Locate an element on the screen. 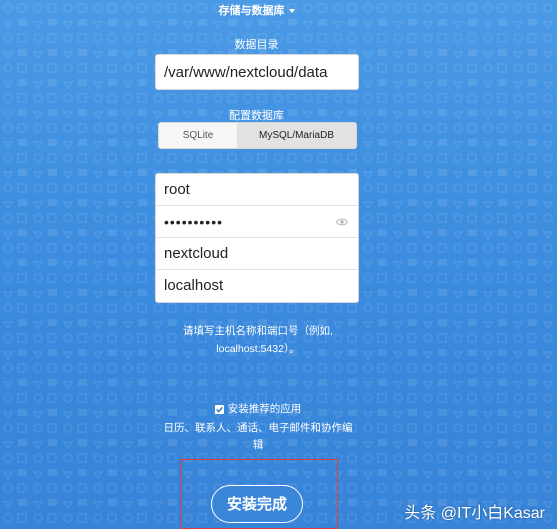 The height and width of the screenshot is (529, 557). recommended-apps-row: 安装推荐的应用 is located at coordinates (258, 409).